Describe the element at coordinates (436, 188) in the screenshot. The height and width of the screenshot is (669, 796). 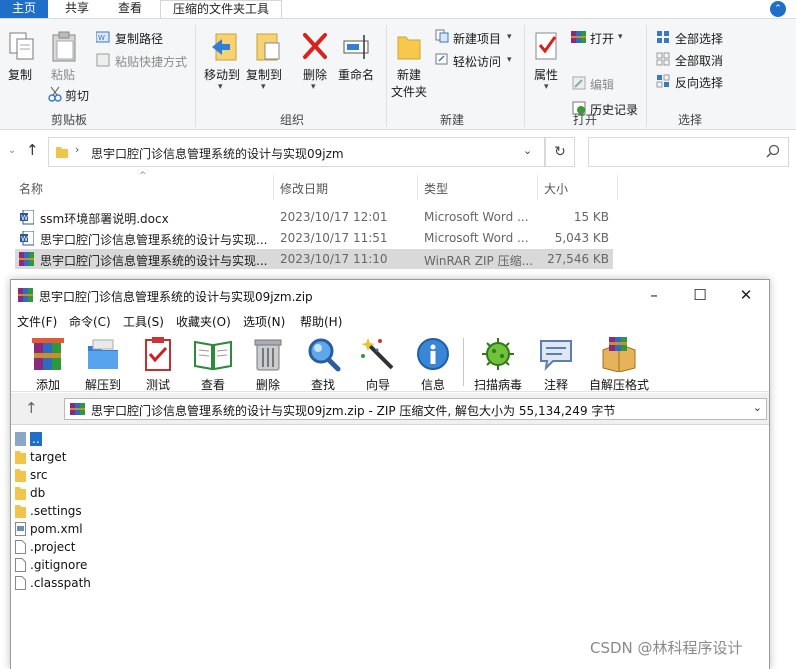
I see `column-type: 类型` at that location.